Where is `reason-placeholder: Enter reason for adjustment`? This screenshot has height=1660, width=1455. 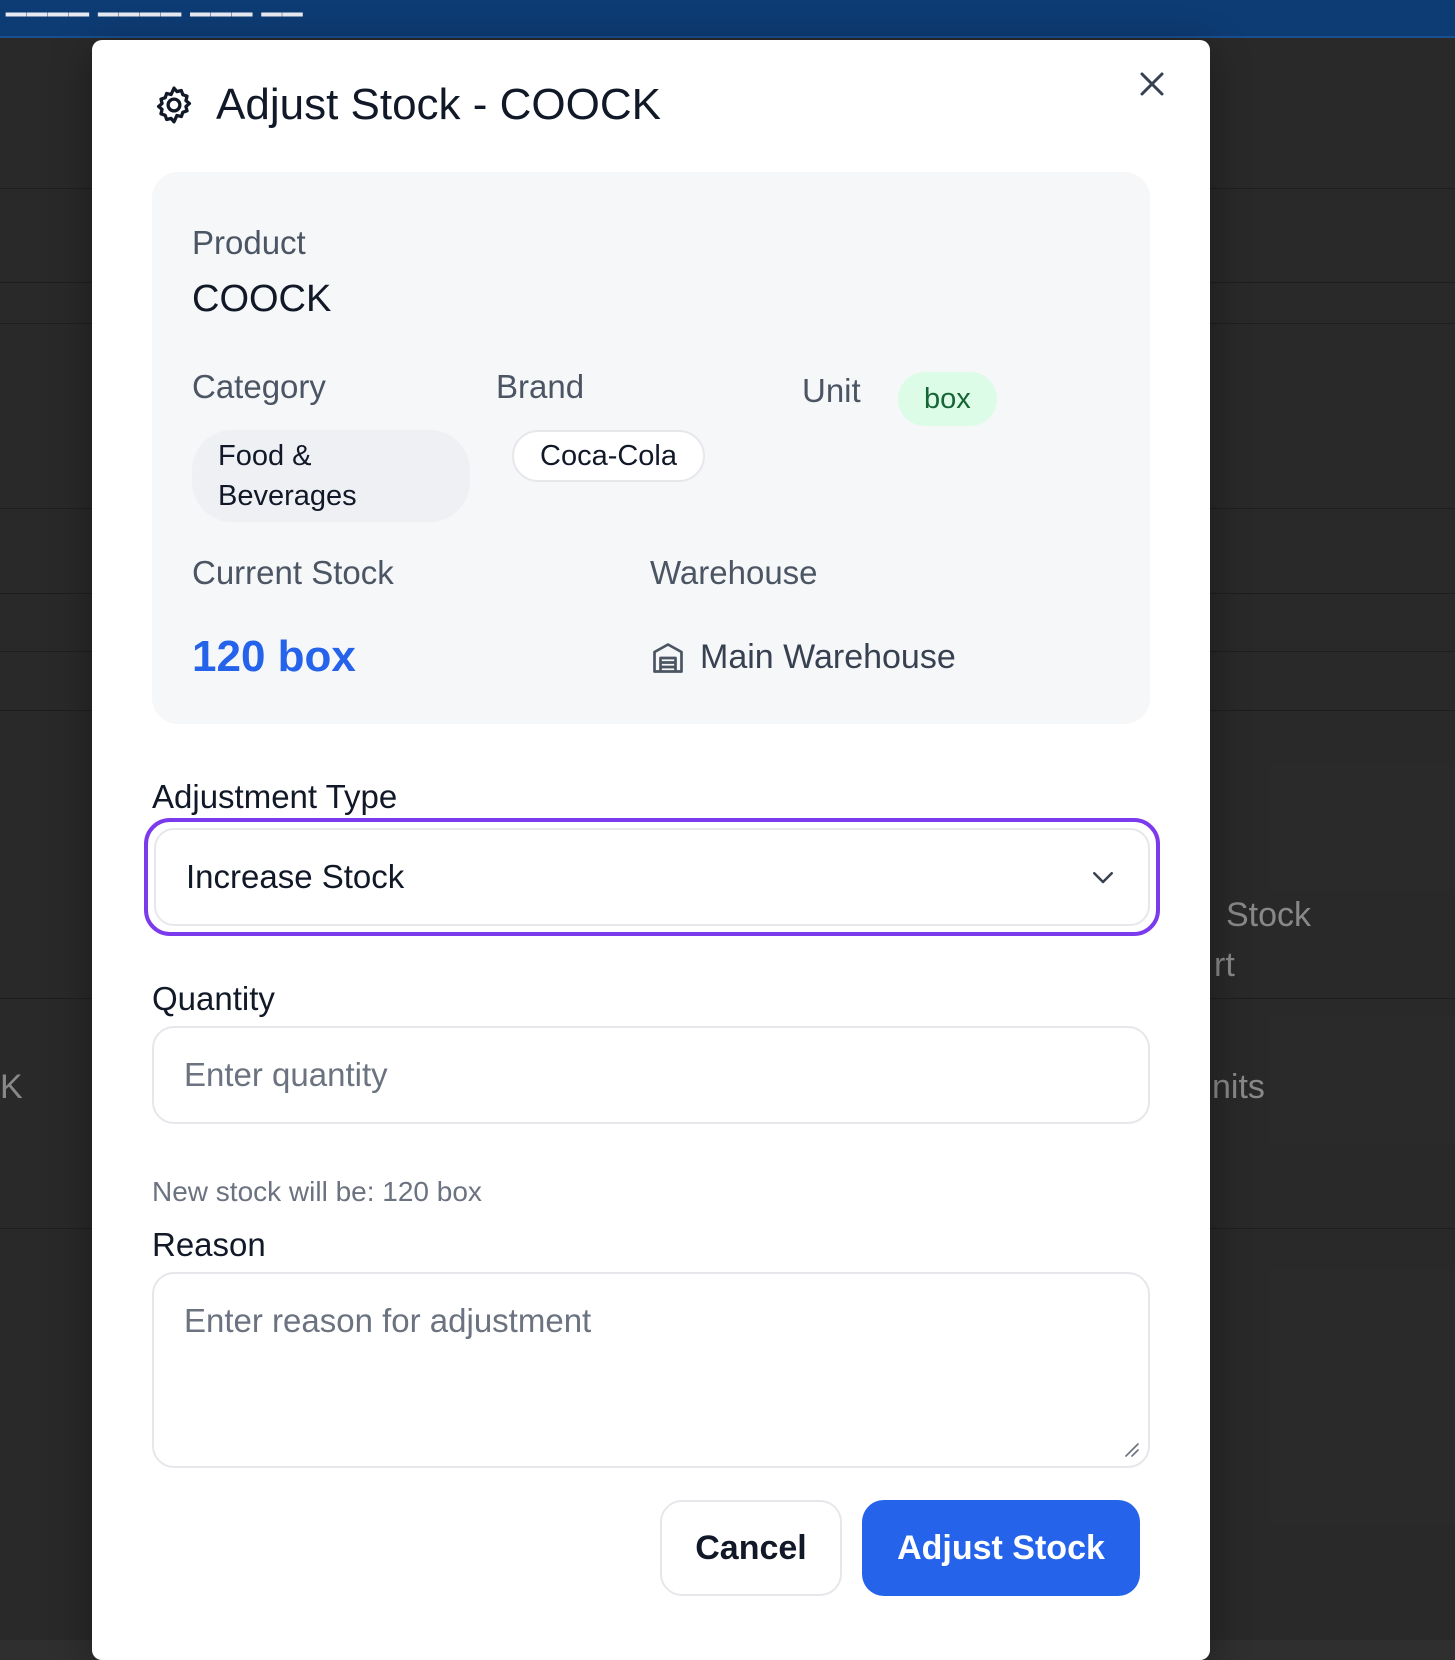
reason-placeholder: Enter reason for adjustment is located at coordinates (388, 1320).